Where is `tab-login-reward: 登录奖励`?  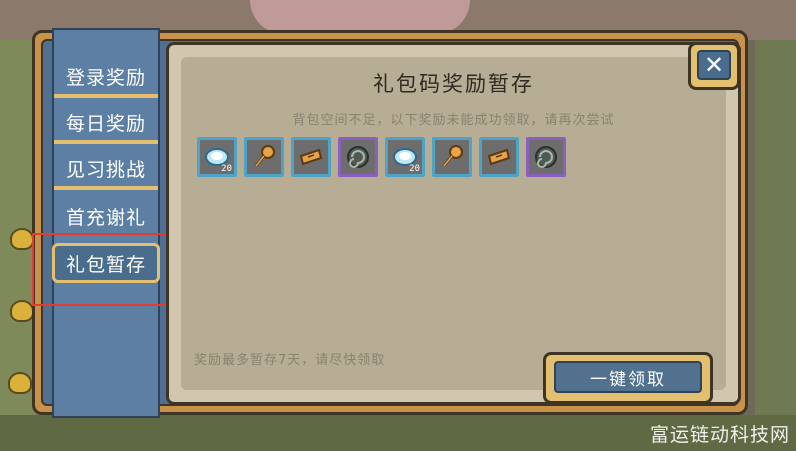 tab-login-reward: 登录奖励 is located at coordinates (106, 78).